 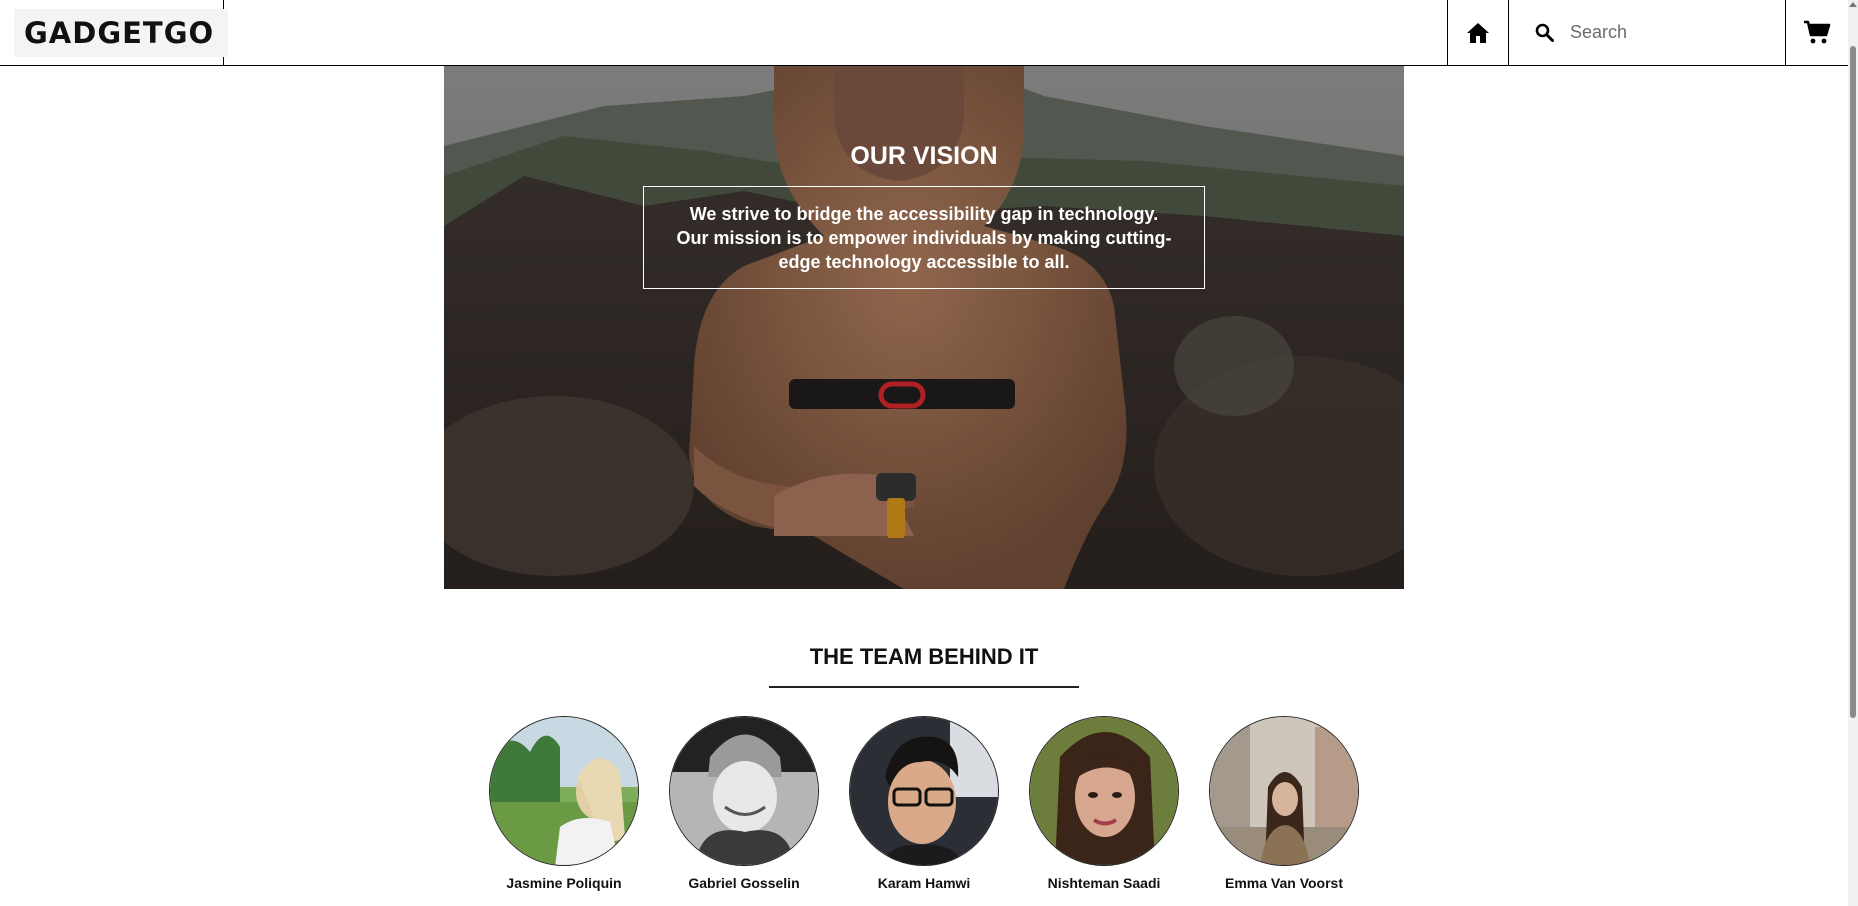 I want to click on team-member: Karam Hamwi, so click(x=924, y=803).